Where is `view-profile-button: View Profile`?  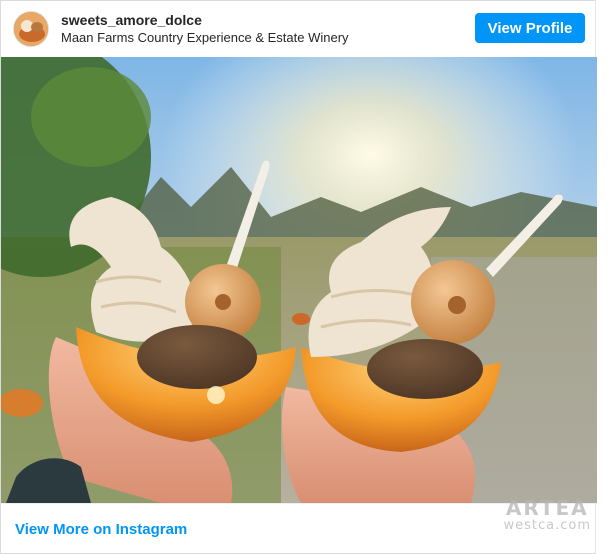 view-profile-button: View Profile is located at coordinates (530, 28).